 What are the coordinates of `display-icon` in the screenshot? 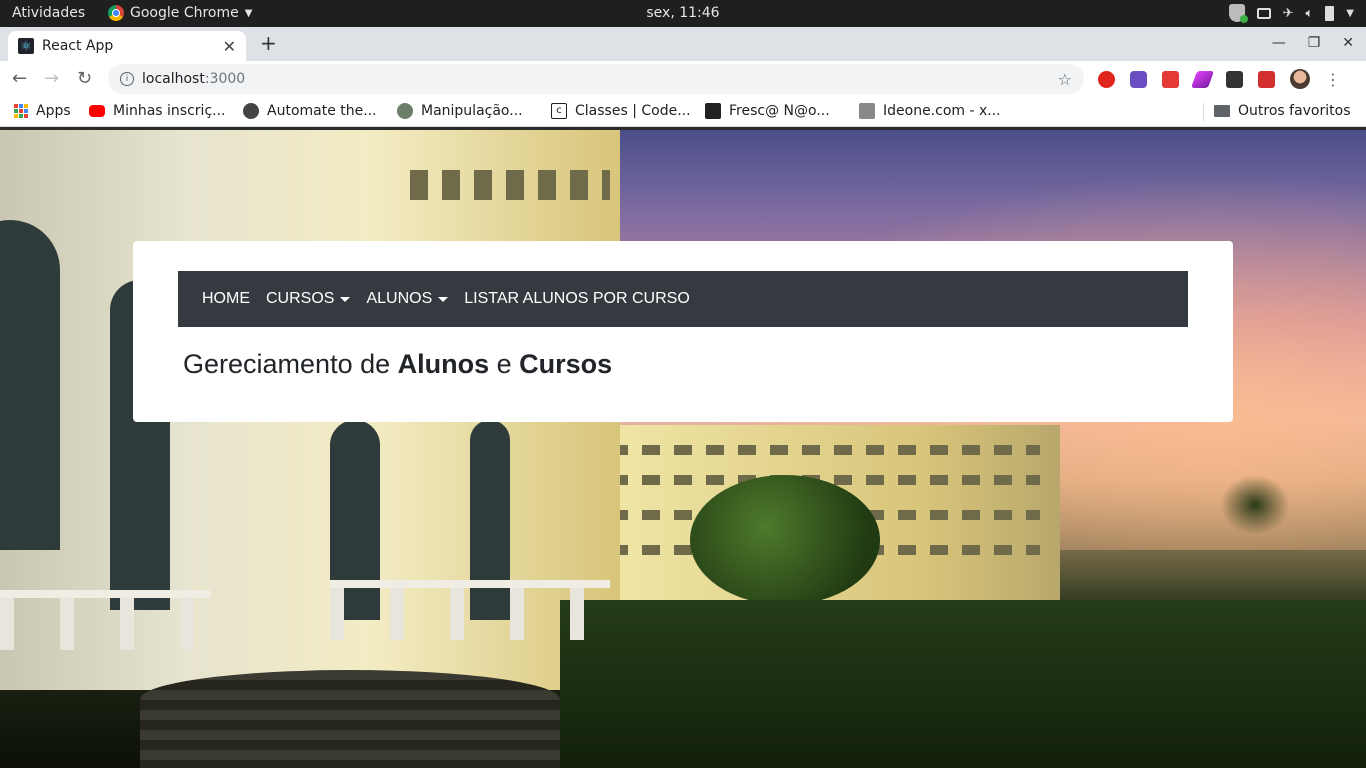 It's located at (1263, 13).